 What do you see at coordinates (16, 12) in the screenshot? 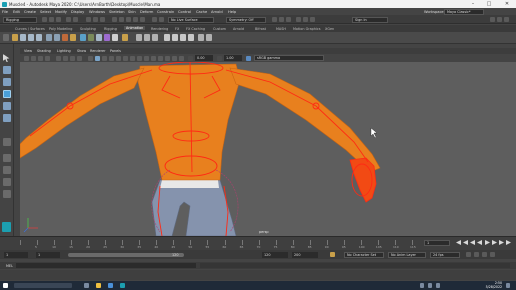
I see `menu-edit: Edit` at bounding box center [16, 12].